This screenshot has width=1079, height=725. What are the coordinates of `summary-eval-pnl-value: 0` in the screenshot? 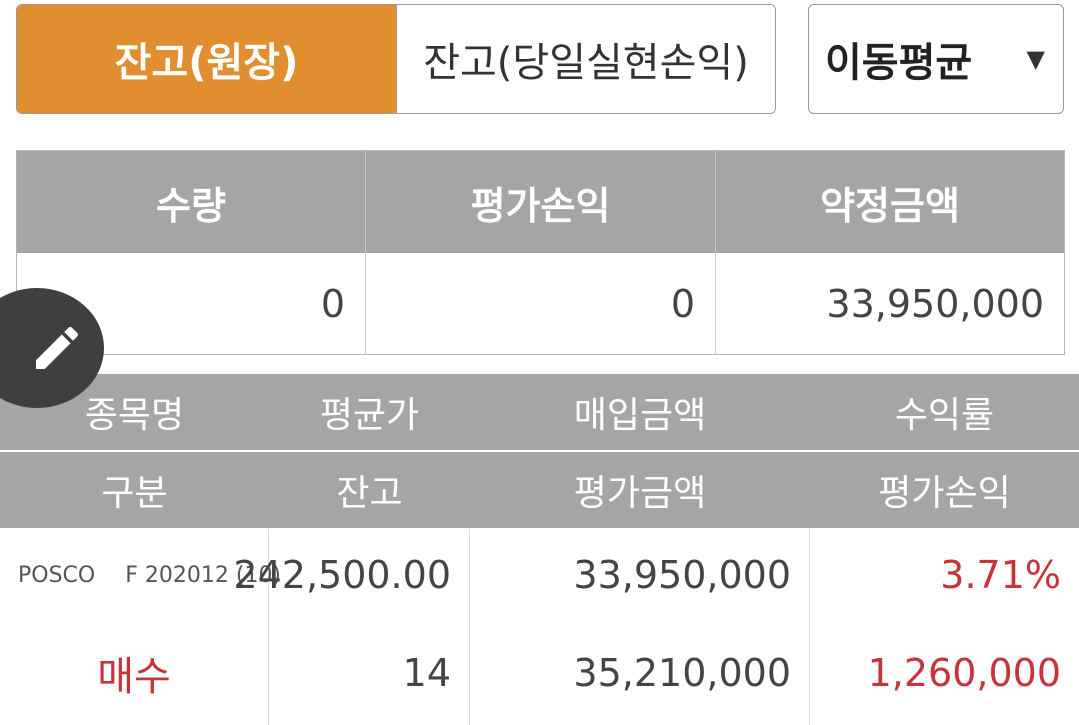 It's located at (541, 303).